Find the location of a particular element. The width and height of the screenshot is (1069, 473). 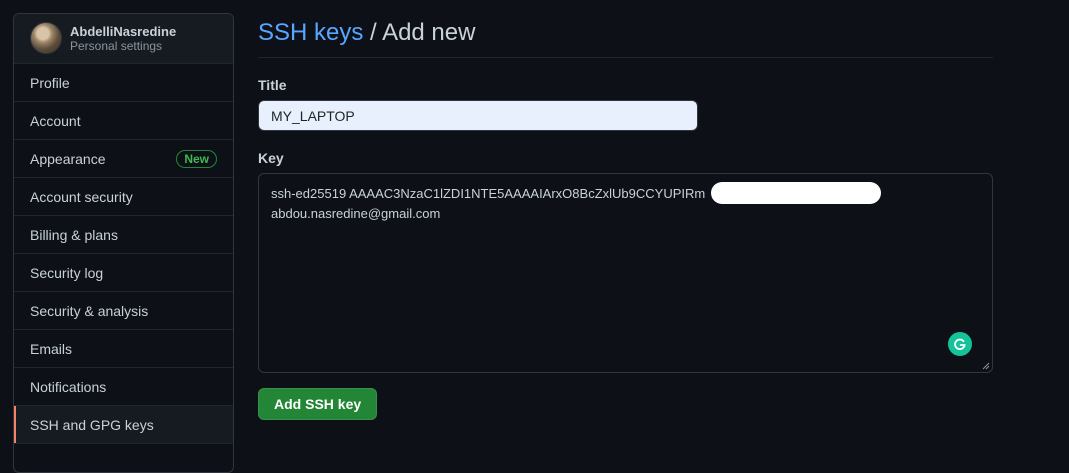

new-badge: New is located at coordinates (196, 158).